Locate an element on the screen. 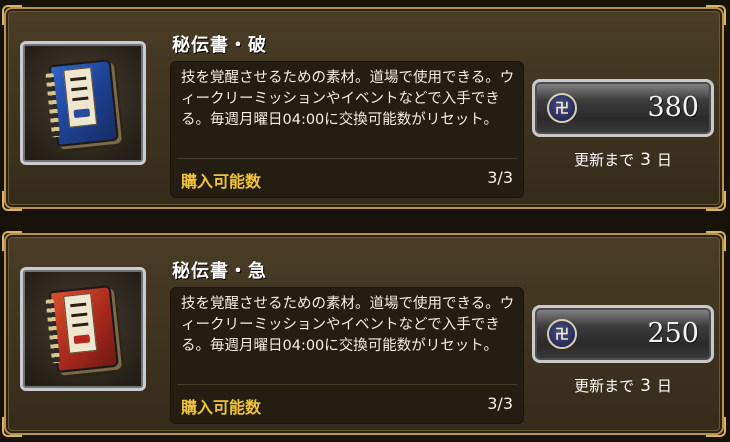  scroll-book-red-icon is located at coordinates (84, 331).